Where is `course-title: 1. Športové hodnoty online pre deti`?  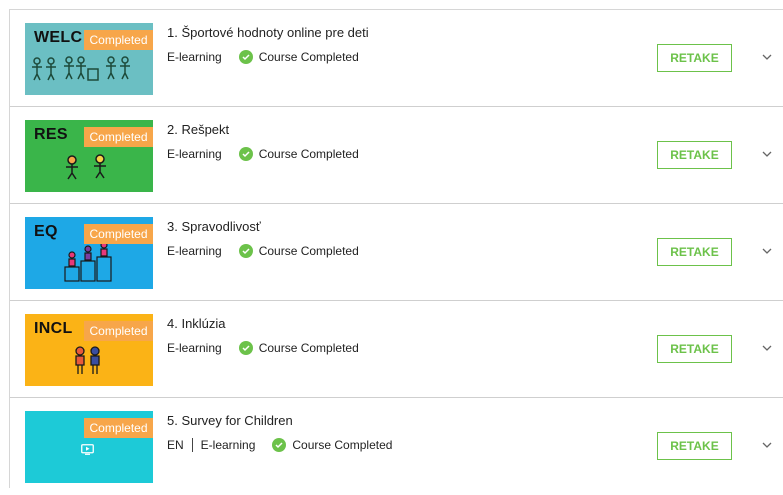 course-title: 1. Športové hodnoty online pre deti is located at coordinates (268, 32).